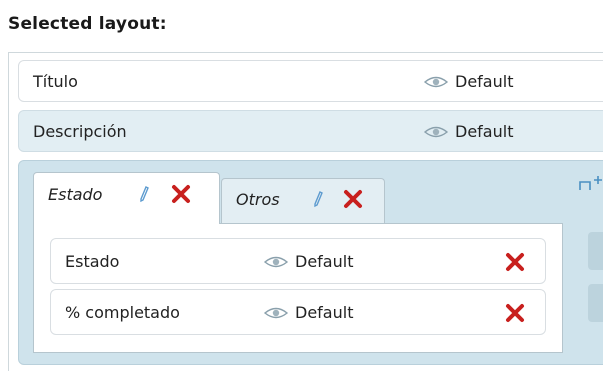 This screenshot has height=371, width=603. What do you see at coordinates (590, 184) in the screenshot?
I see `add-tab-icon` at bounding box center [590, 184].